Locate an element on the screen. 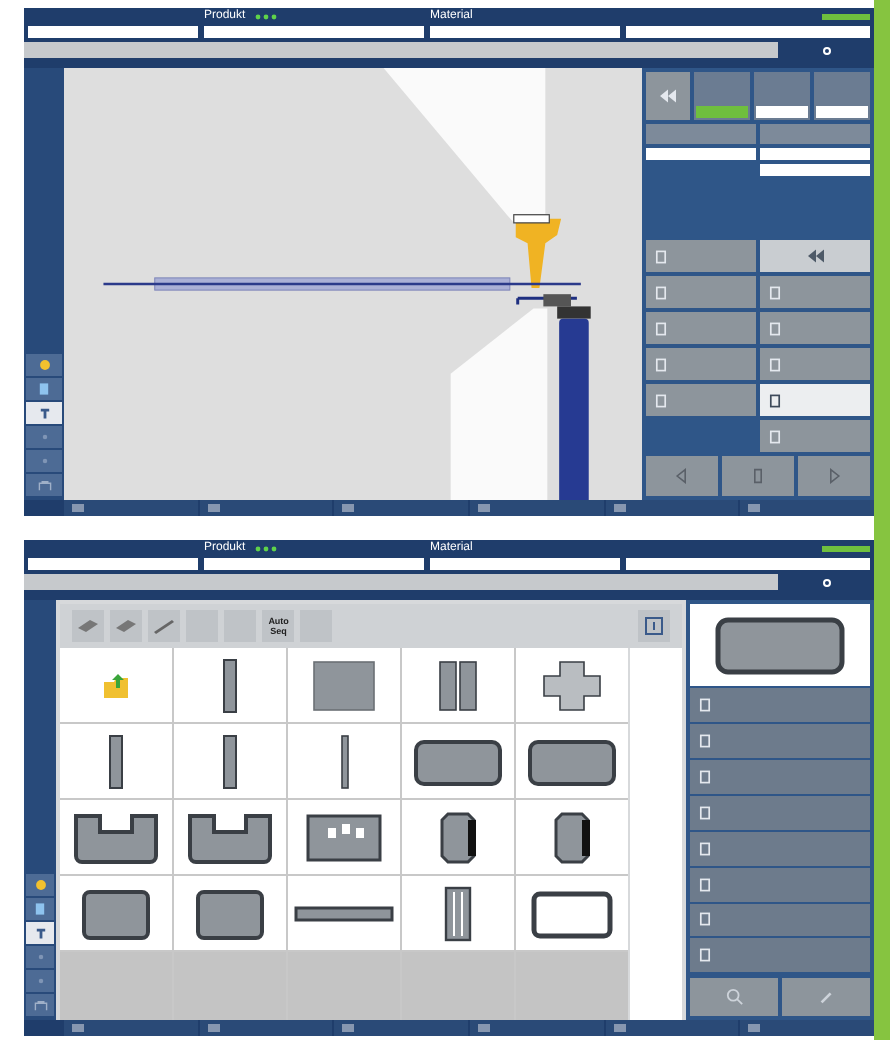  meter-icon is located at coordinates (846, 549).